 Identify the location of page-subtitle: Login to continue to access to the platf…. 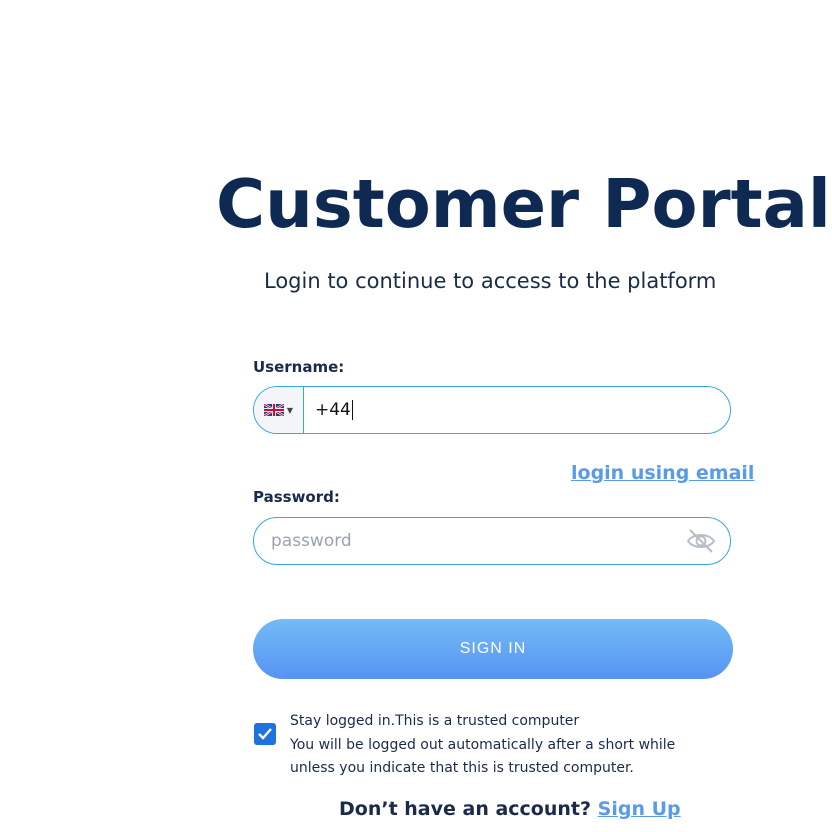
(490, 281).